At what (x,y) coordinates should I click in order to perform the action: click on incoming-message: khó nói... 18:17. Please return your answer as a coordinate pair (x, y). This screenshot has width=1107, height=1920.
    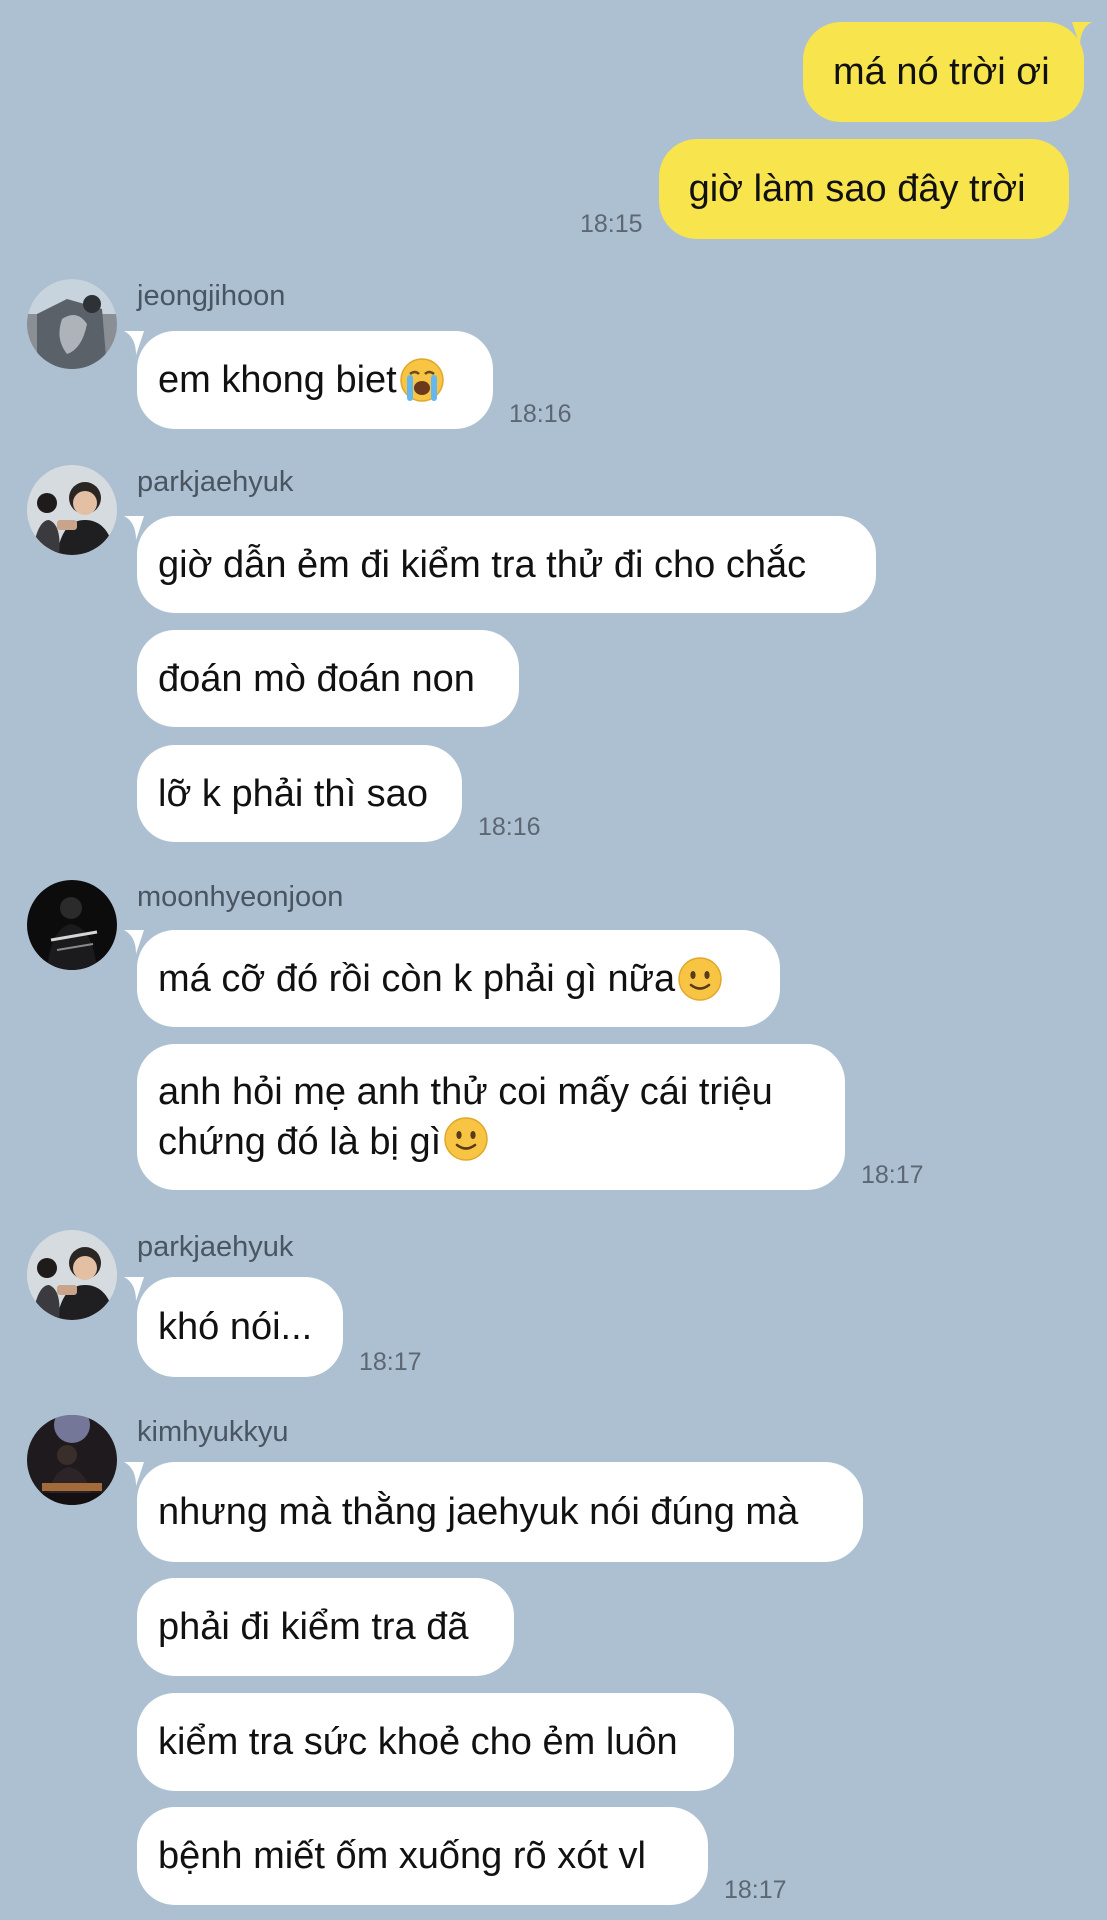
    Looking at the image, I should click on (287, 1327).